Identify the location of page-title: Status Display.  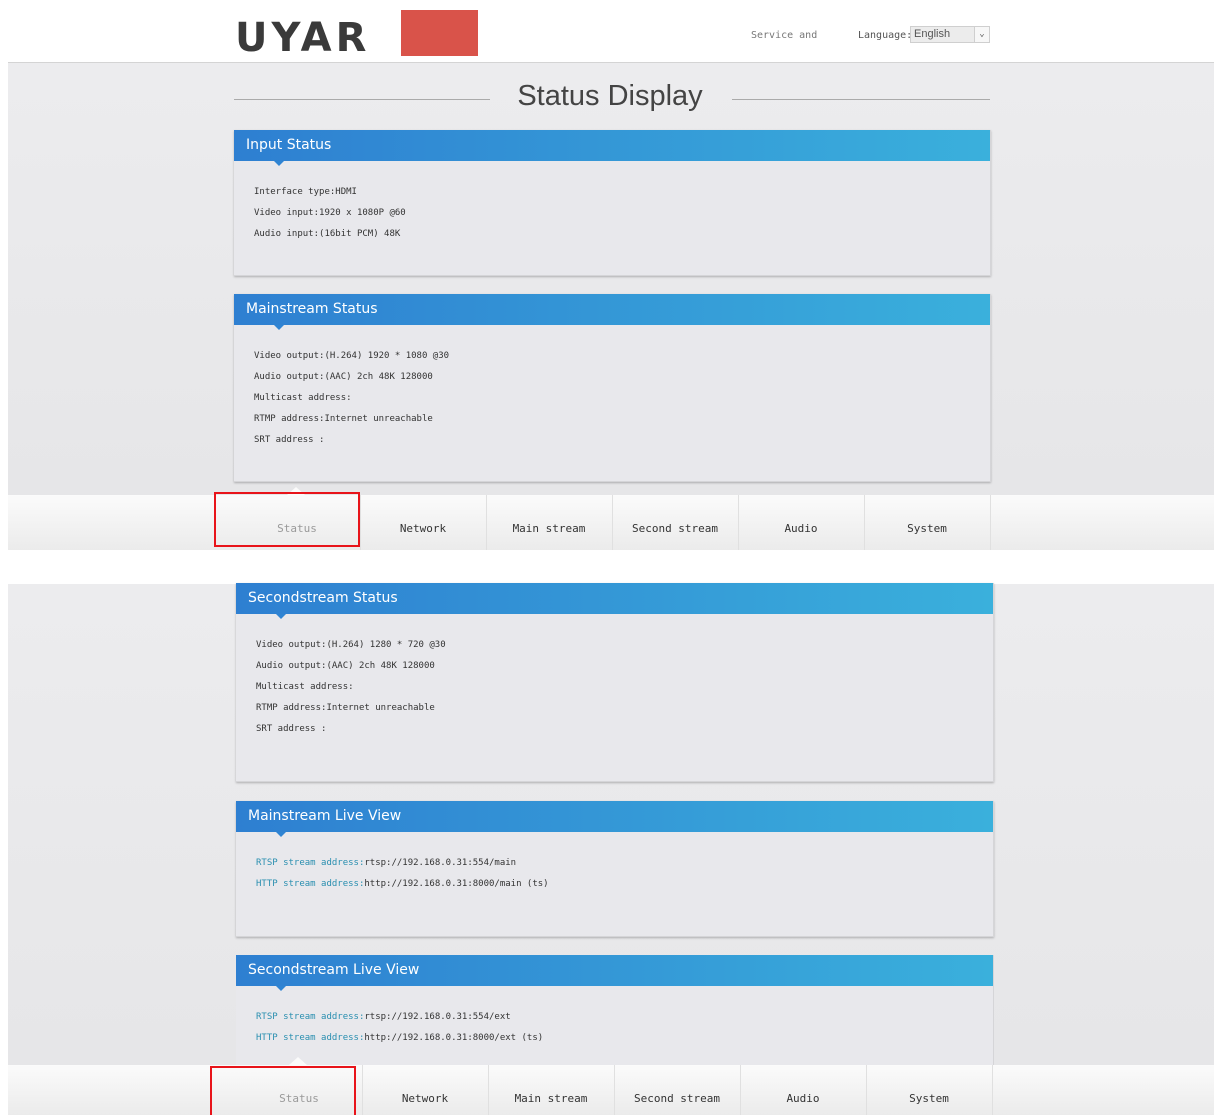
(610, 96).